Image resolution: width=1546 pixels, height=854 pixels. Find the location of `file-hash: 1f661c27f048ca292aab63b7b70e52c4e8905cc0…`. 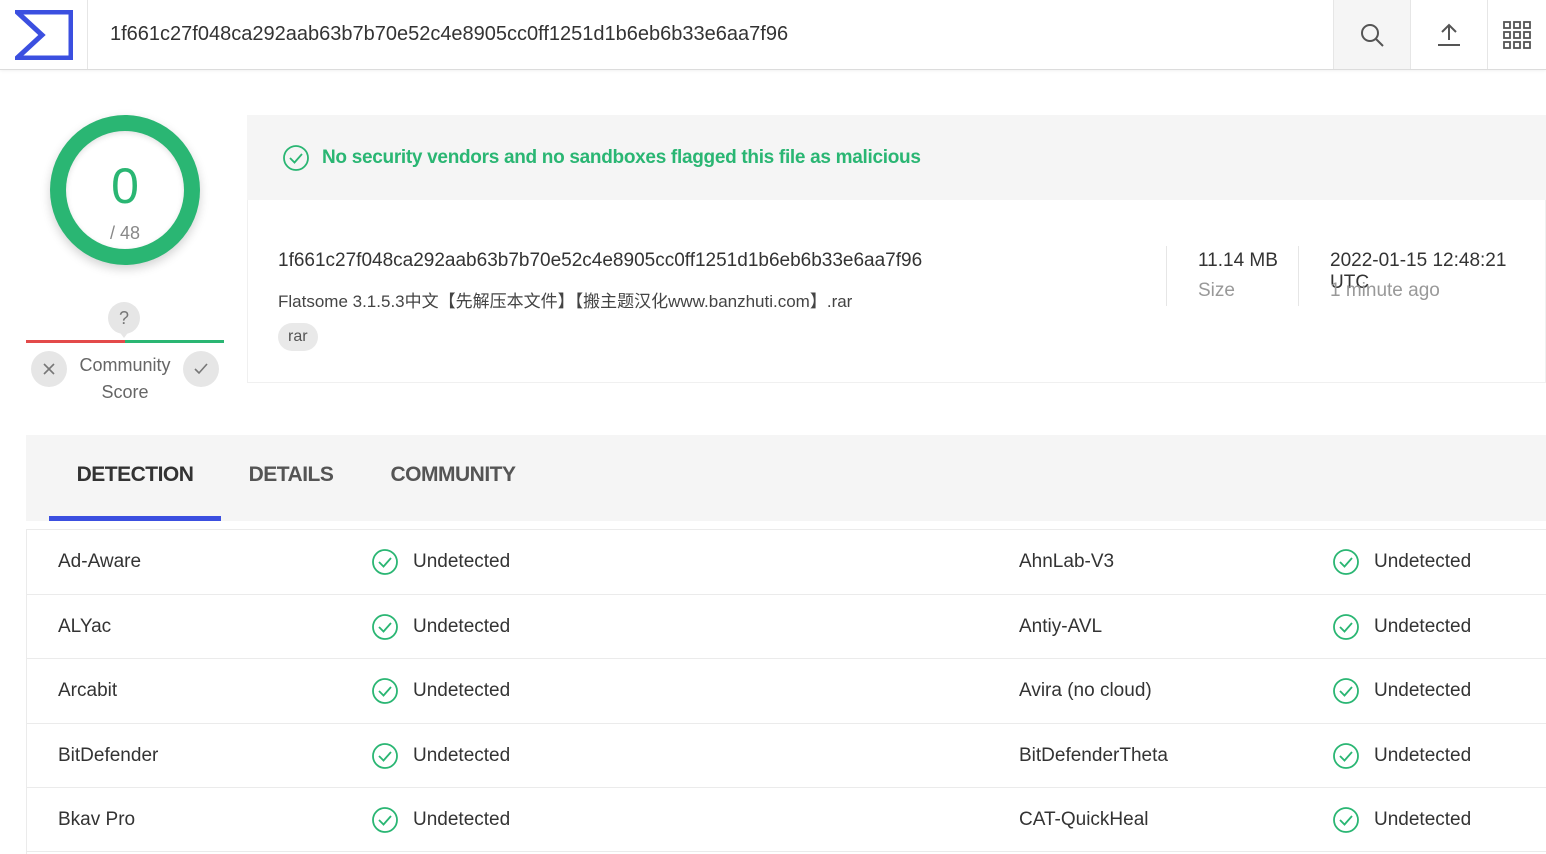

file-hash: 1f661c27f048ca292aab63b7b70e52c4e8905cc0… is located at coordinates (600, 261).